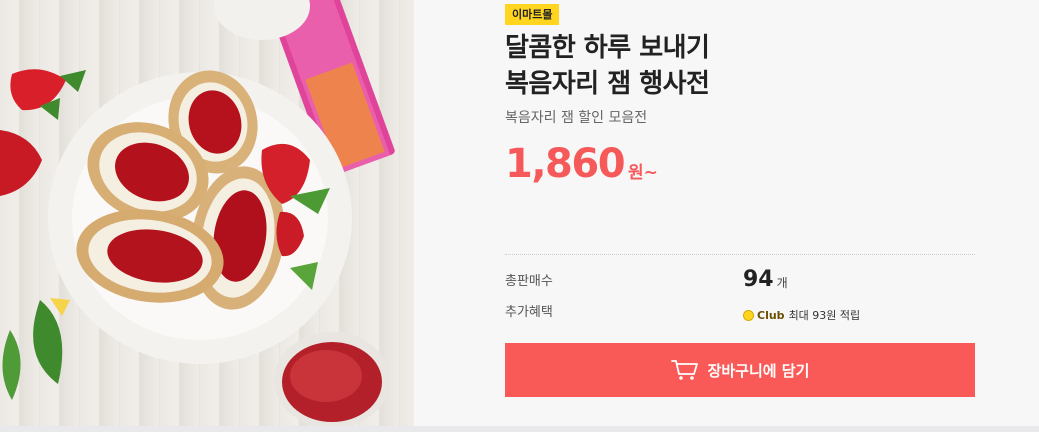 The image size is (1039, 432). What do you see at coordinates (758, 370) in the screenshot?
I see `add-to-cart-label: 장바구니에 담기` at bounding box center [758, 370].